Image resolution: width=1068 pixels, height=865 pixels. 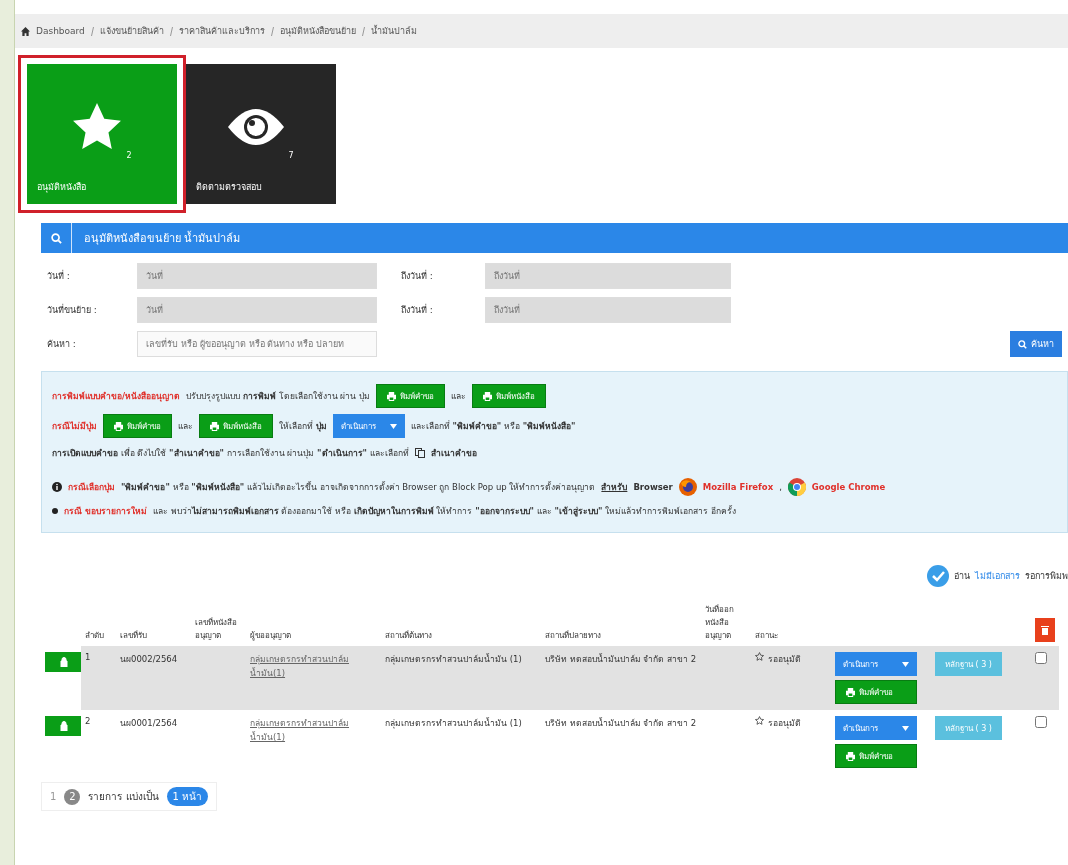 What do you see at coordinates (417, 276) in the screenshot?
I see `field-label: ถึงวันที่ :` at bounding box center [417, 276].